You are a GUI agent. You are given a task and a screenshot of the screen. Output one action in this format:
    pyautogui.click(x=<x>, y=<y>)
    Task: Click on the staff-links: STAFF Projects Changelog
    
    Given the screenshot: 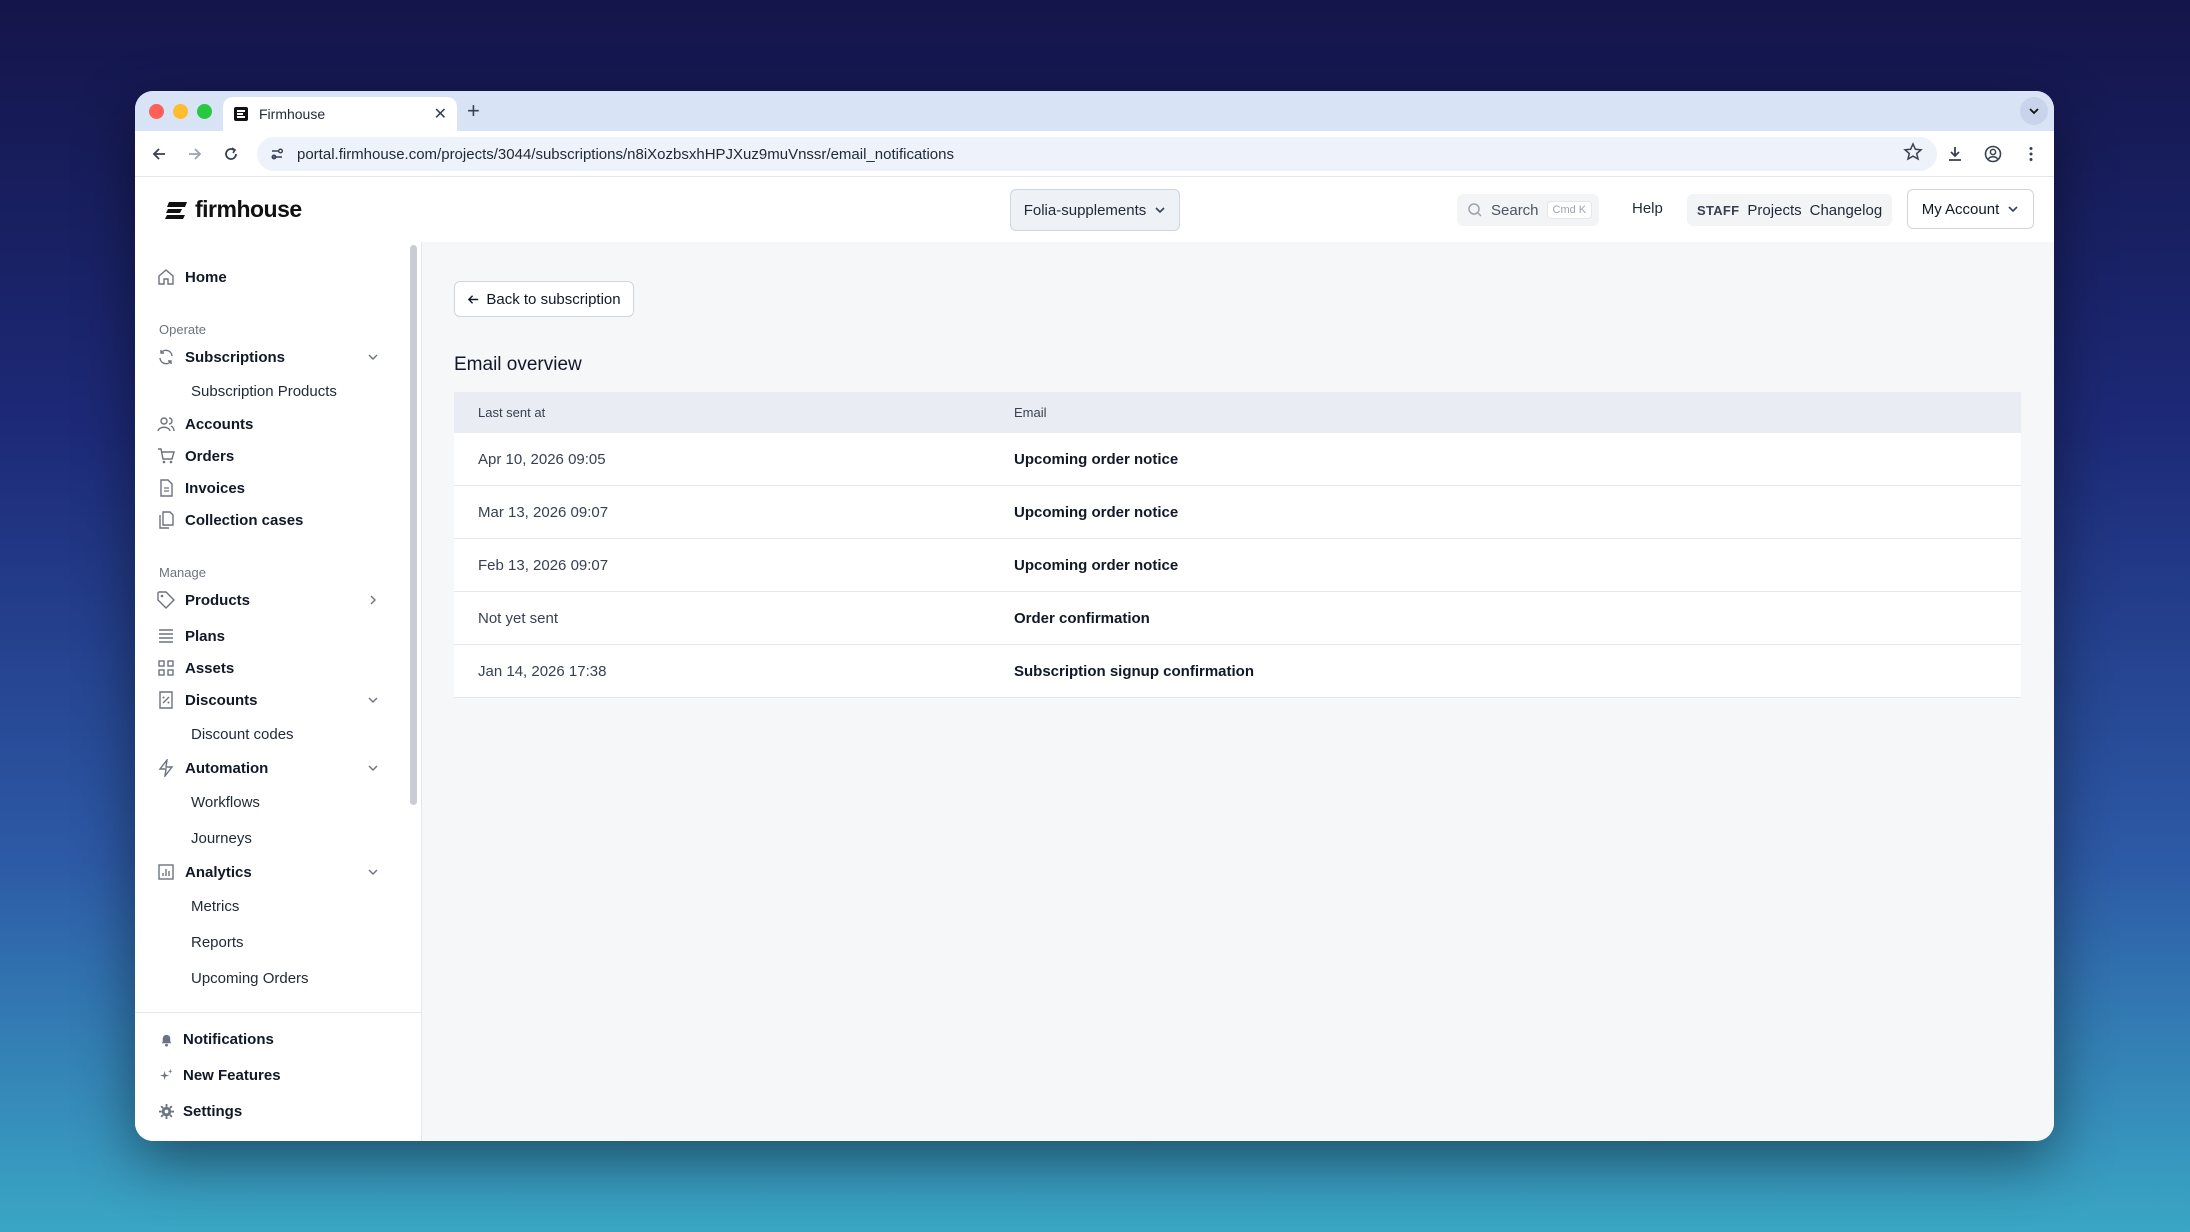 What is the action you would take?
    pyautogui.click(x=1790, y=210)
    